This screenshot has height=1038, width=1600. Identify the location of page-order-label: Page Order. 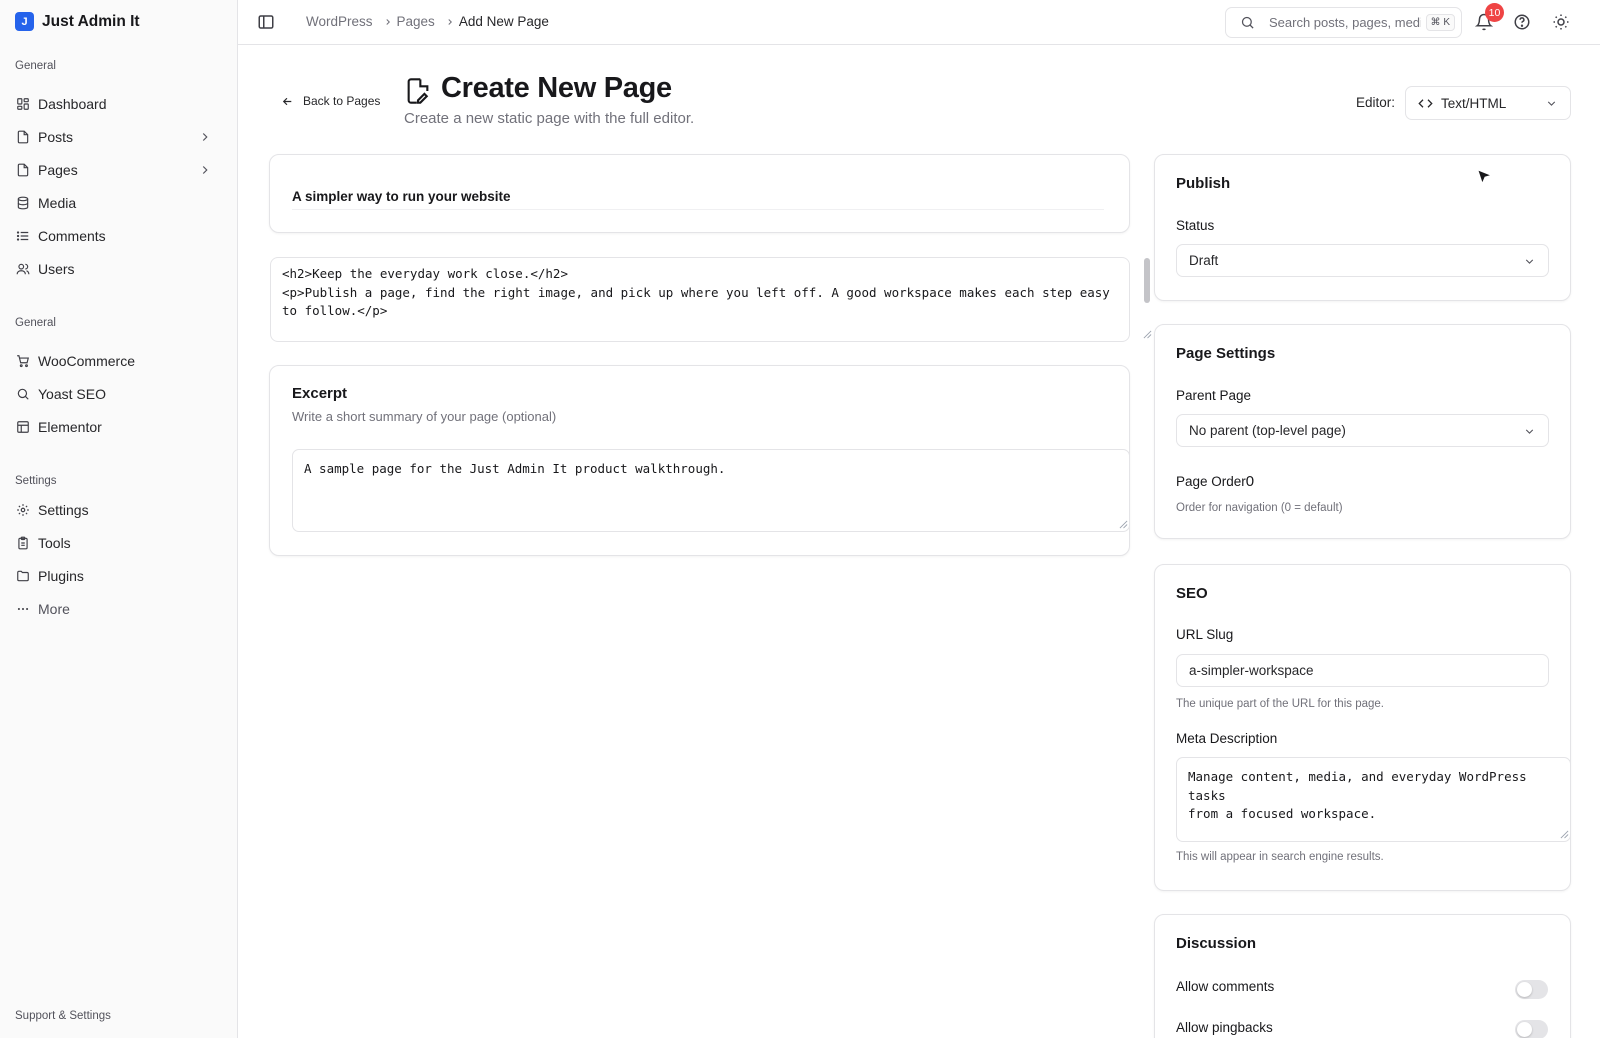
(1211, 481).